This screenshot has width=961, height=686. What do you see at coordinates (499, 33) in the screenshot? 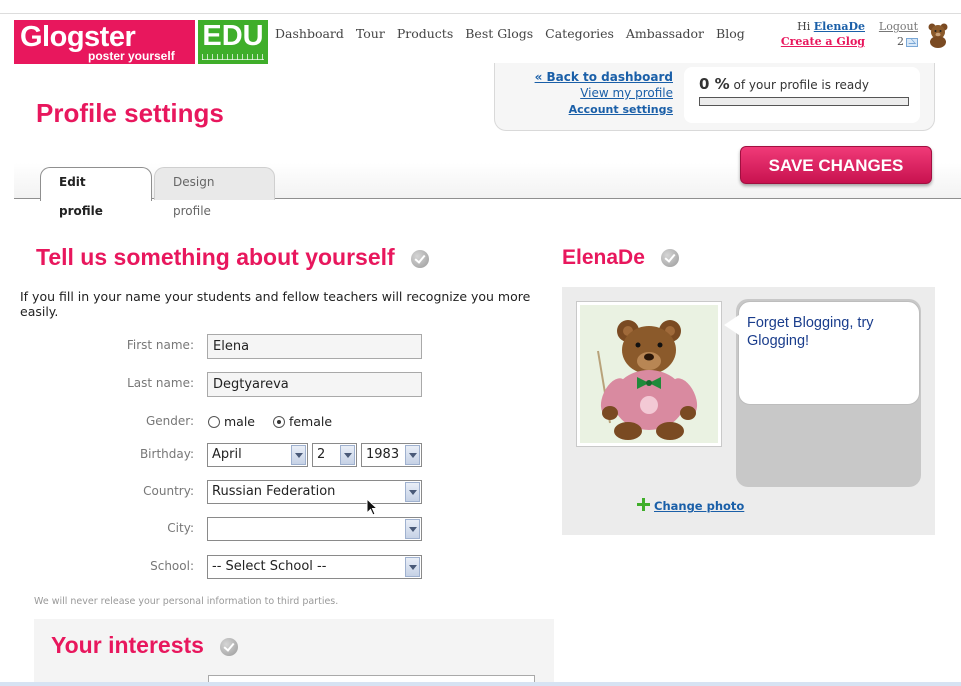
I see `nav-best-glogs: Best Glogs` at bounding box center [499, 33].